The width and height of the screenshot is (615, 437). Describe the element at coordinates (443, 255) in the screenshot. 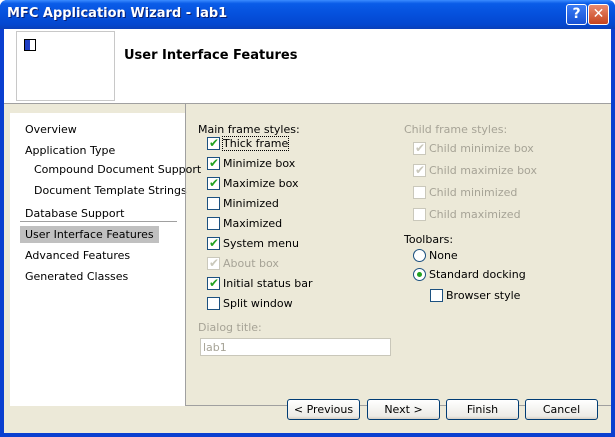

I see `toolbar-none-label: None` at that location.